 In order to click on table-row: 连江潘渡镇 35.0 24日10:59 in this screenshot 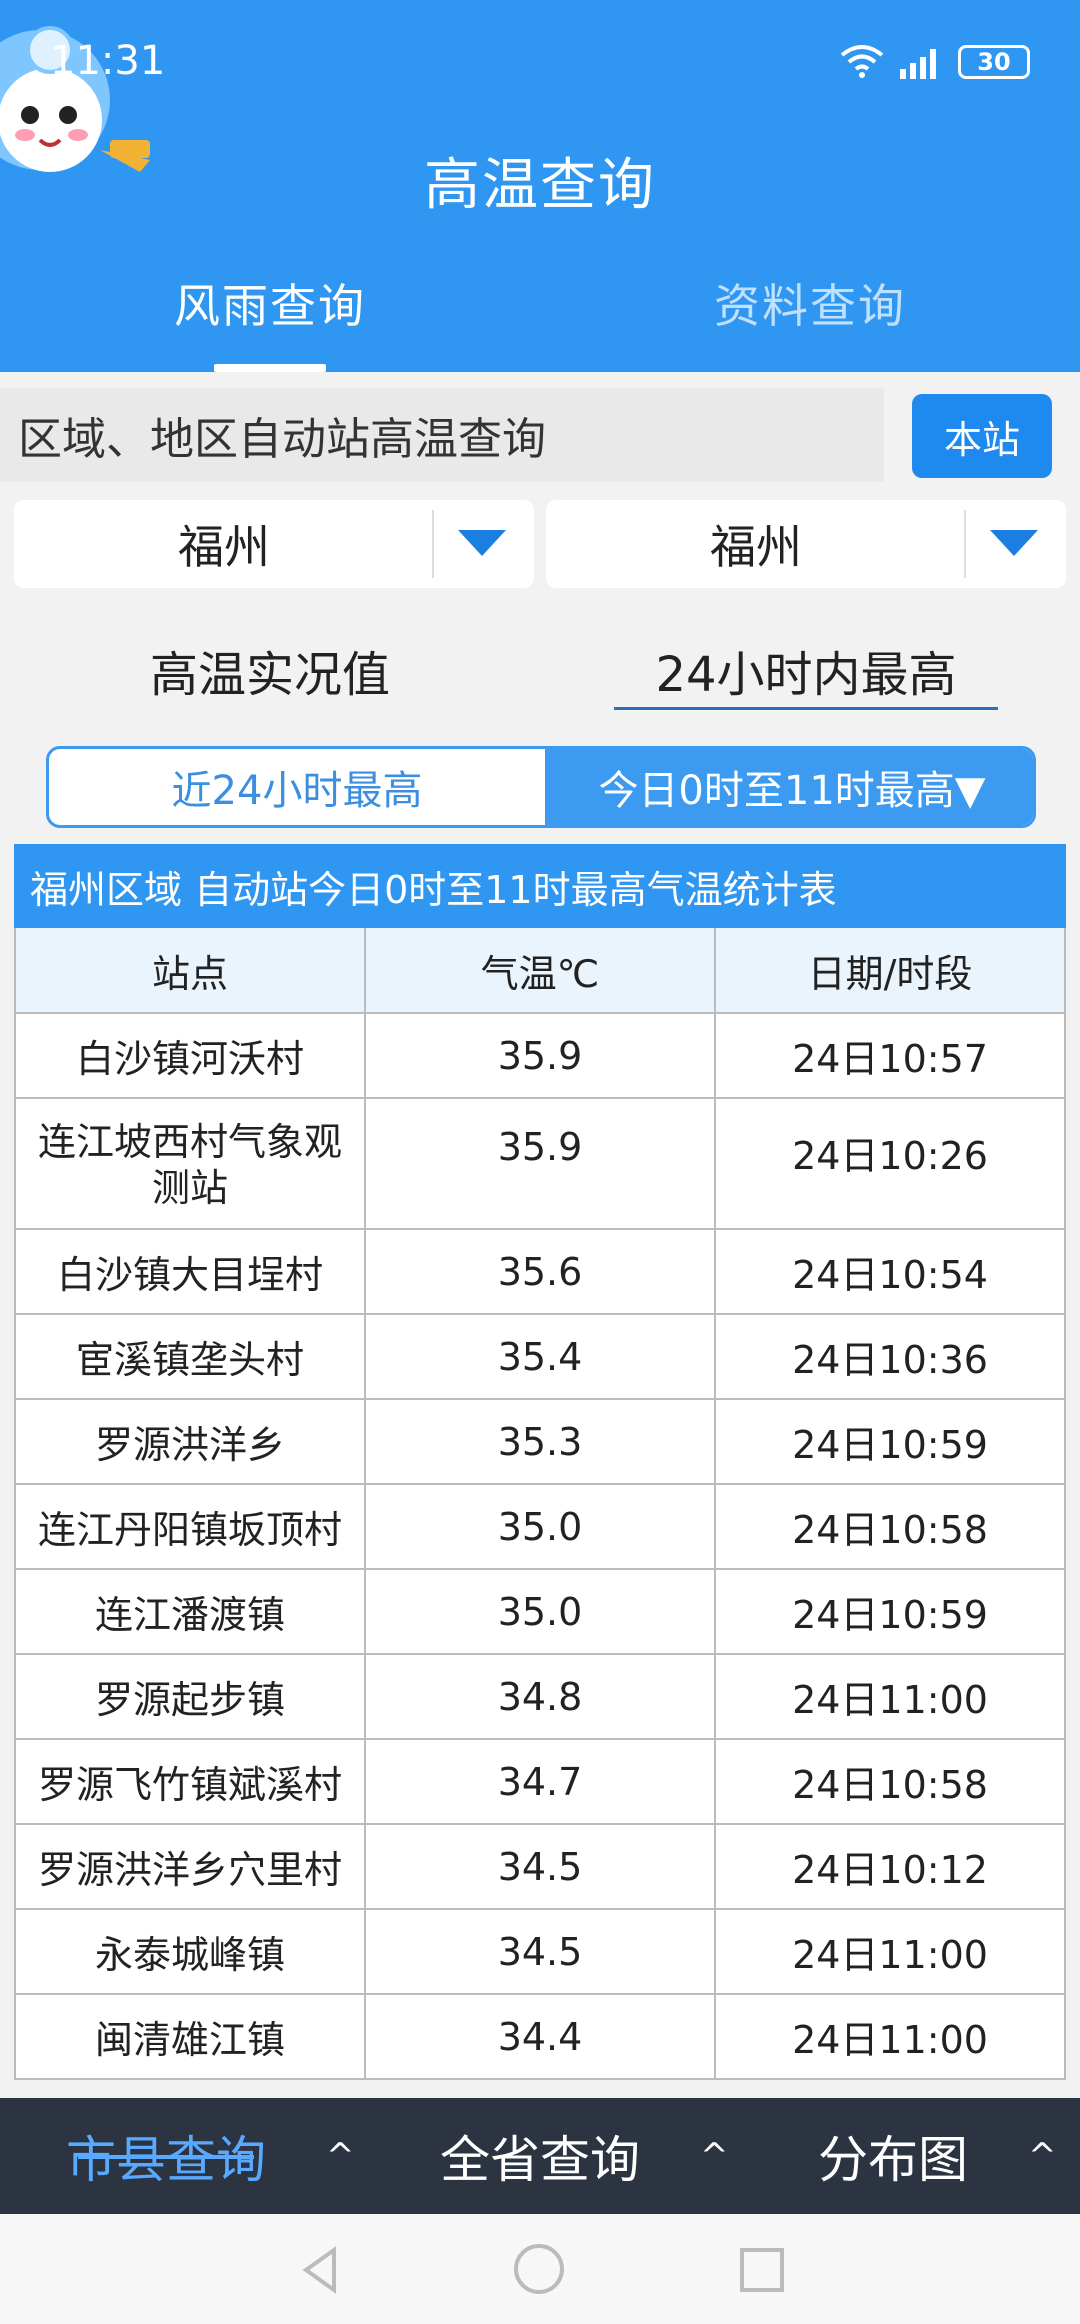, I will do `click(541, 1612)`.